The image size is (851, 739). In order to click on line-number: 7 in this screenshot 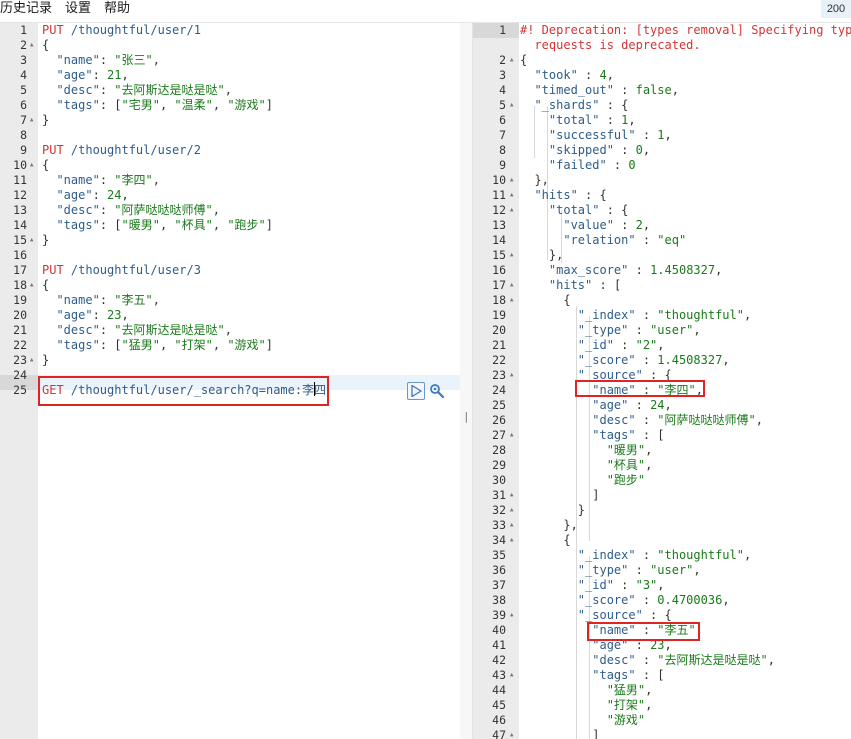, I will do `click(23, 120)`.